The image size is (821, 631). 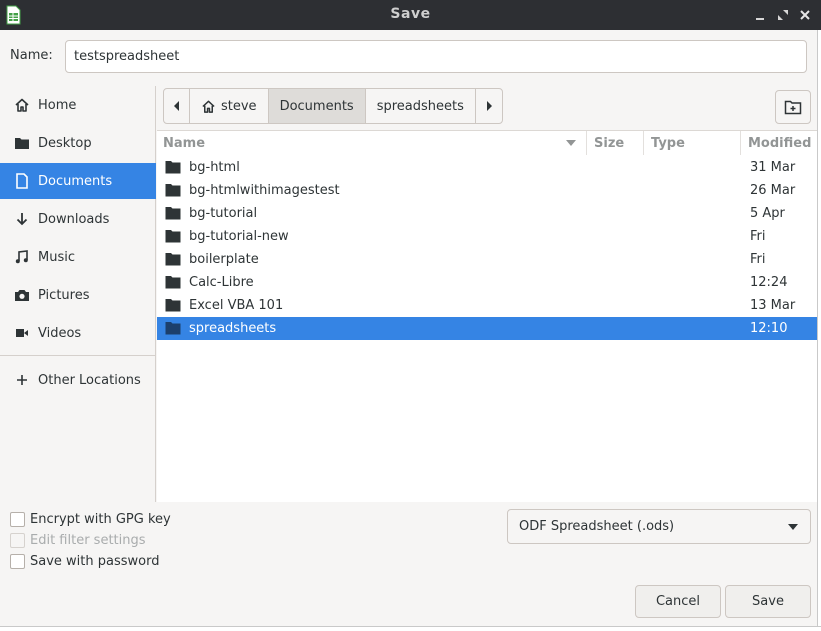 What do you see at coordinates (489, 236) in the screenshot?
I see `file-row: bg-tutorial-new Fri` at bounding box center [489, 236].